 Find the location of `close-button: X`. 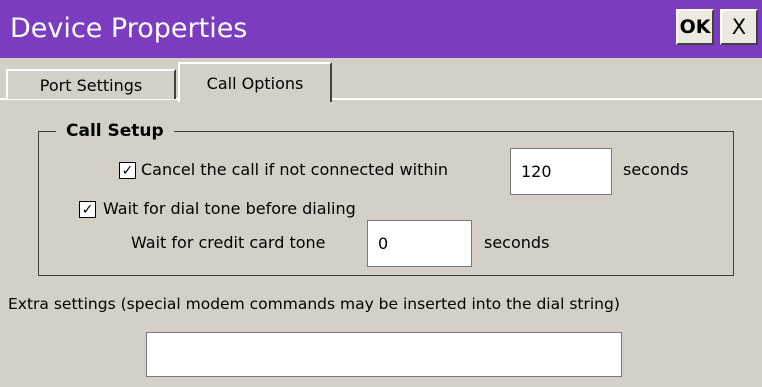

close-button: X is located at coordinates (739, 27).